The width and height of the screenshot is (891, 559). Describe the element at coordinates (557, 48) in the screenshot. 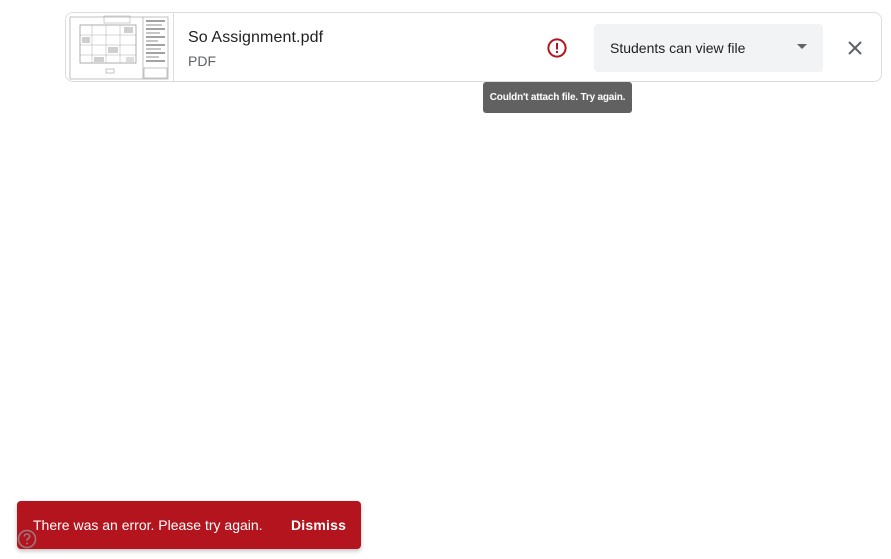

I see `error-exclamation-icon` at that location.